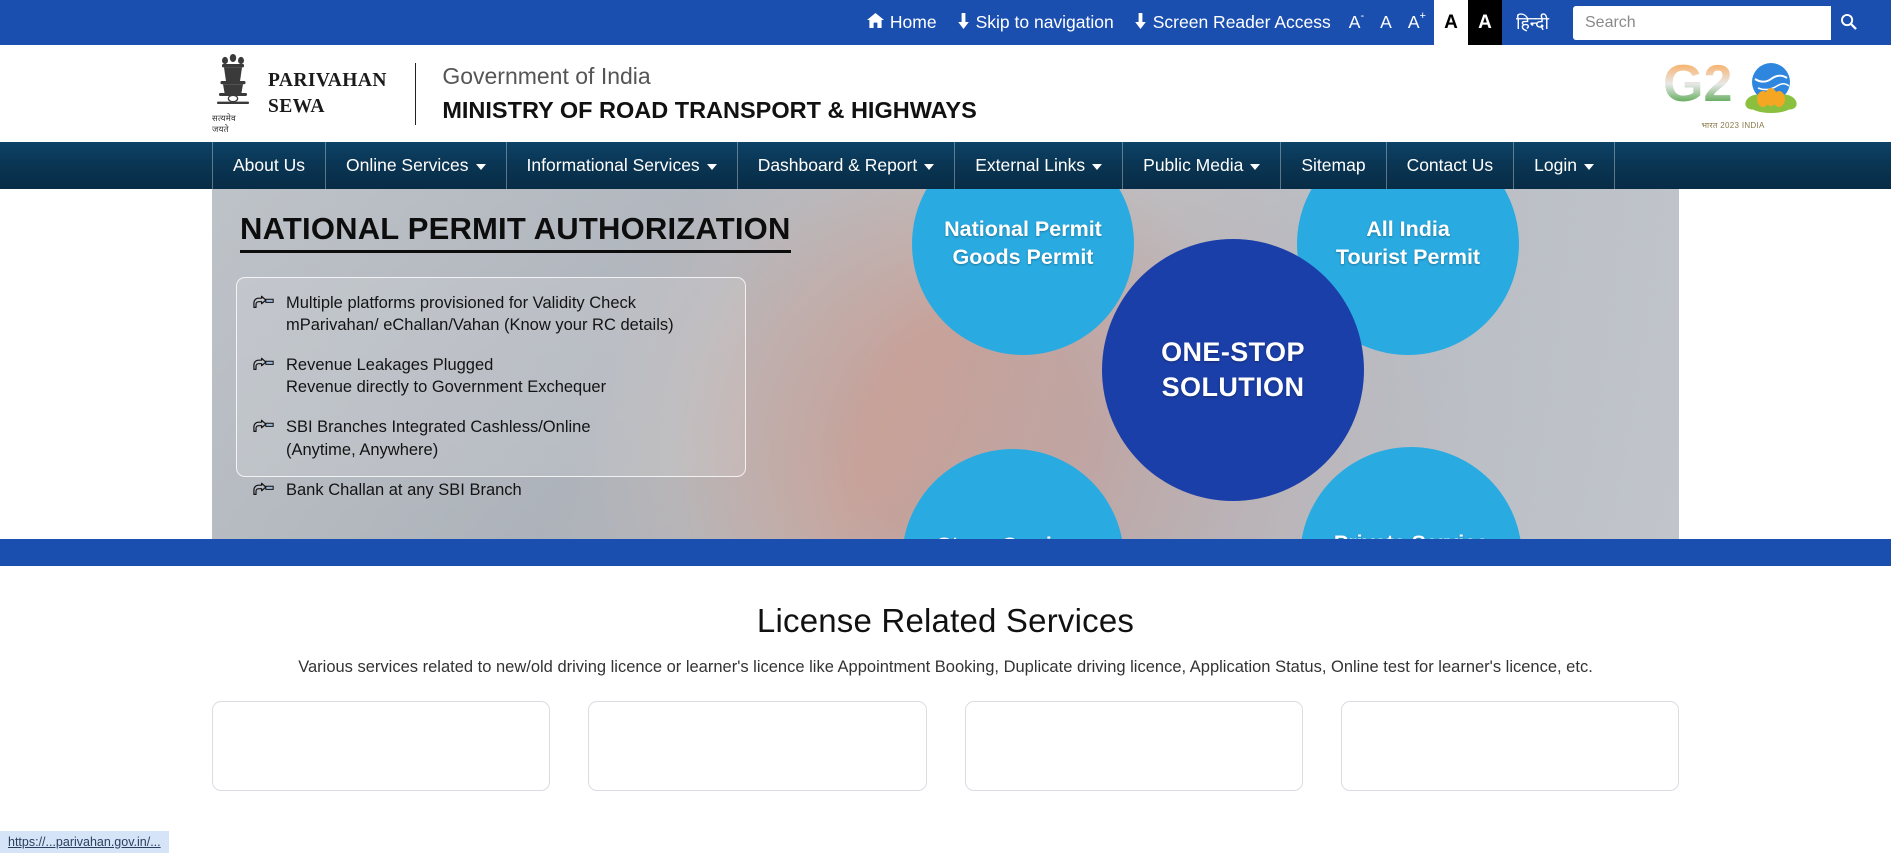 This screenshot has height=853, width=1891. Describe the element at coordinates (1044, 22) in the screenshot. I see `skip-to-navigation-label: Skip to navigation` at that location.